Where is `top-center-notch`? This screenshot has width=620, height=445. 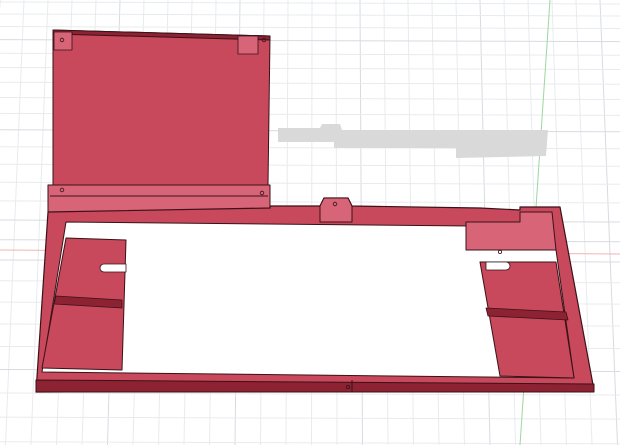
top-center-notch is located at coordinates (336, 210).